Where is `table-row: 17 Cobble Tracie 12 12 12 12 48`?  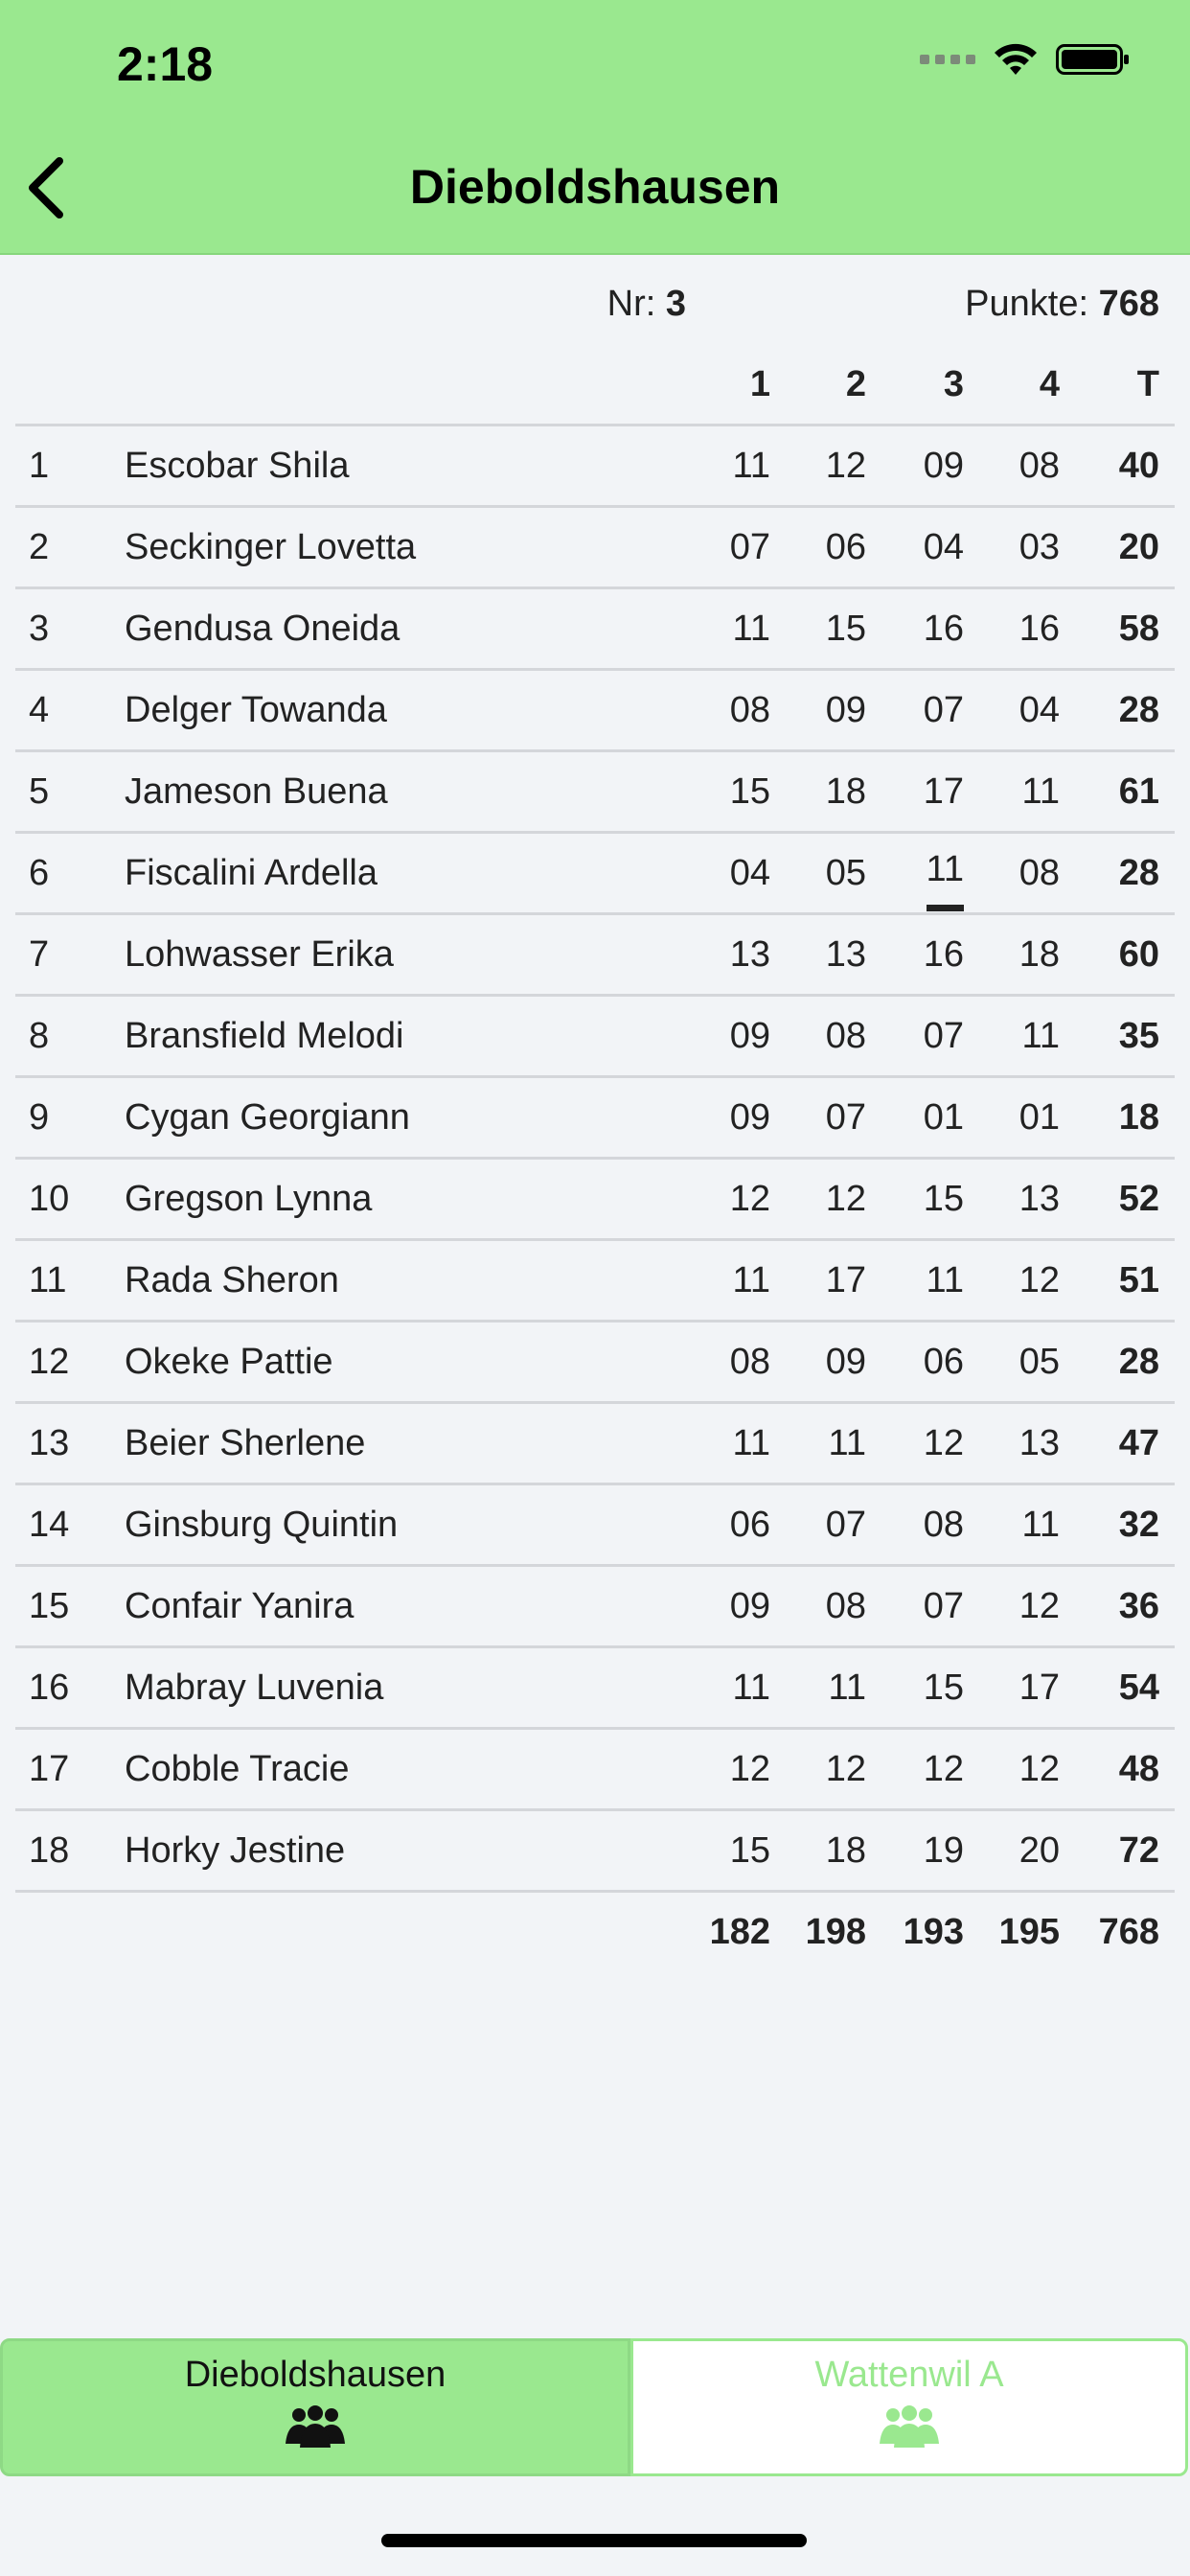
table-row: 17 Cobble Tracie 12 12 12 12 48 is located at coordinates (595, 1770).